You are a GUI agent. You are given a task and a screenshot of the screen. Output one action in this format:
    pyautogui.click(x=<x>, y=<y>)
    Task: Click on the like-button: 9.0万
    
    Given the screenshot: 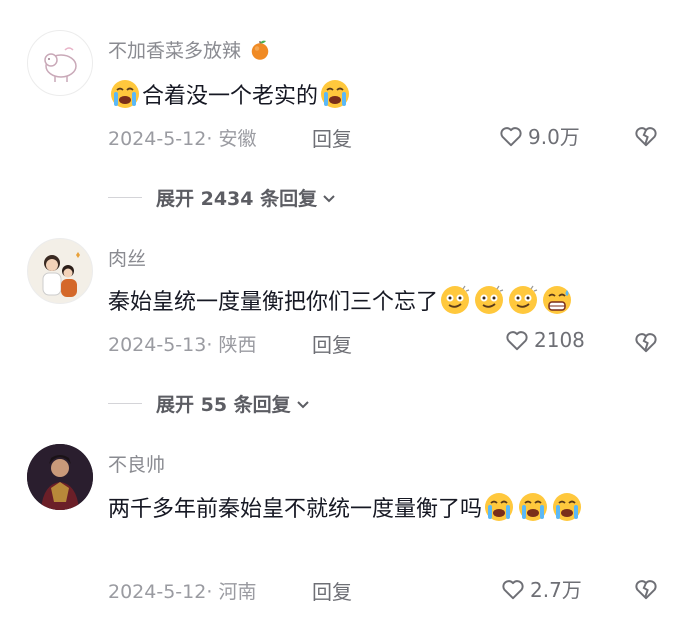 What is the action you would take?
    pyautogui.click(x=539, y=135)
    